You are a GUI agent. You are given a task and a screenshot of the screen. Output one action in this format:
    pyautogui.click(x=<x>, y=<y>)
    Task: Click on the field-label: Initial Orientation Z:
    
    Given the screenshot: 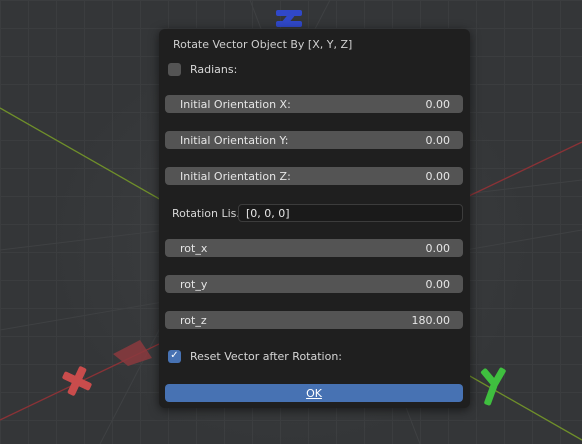 What is the action you would take?
    pyautogui.click(x=235, y=176)
    